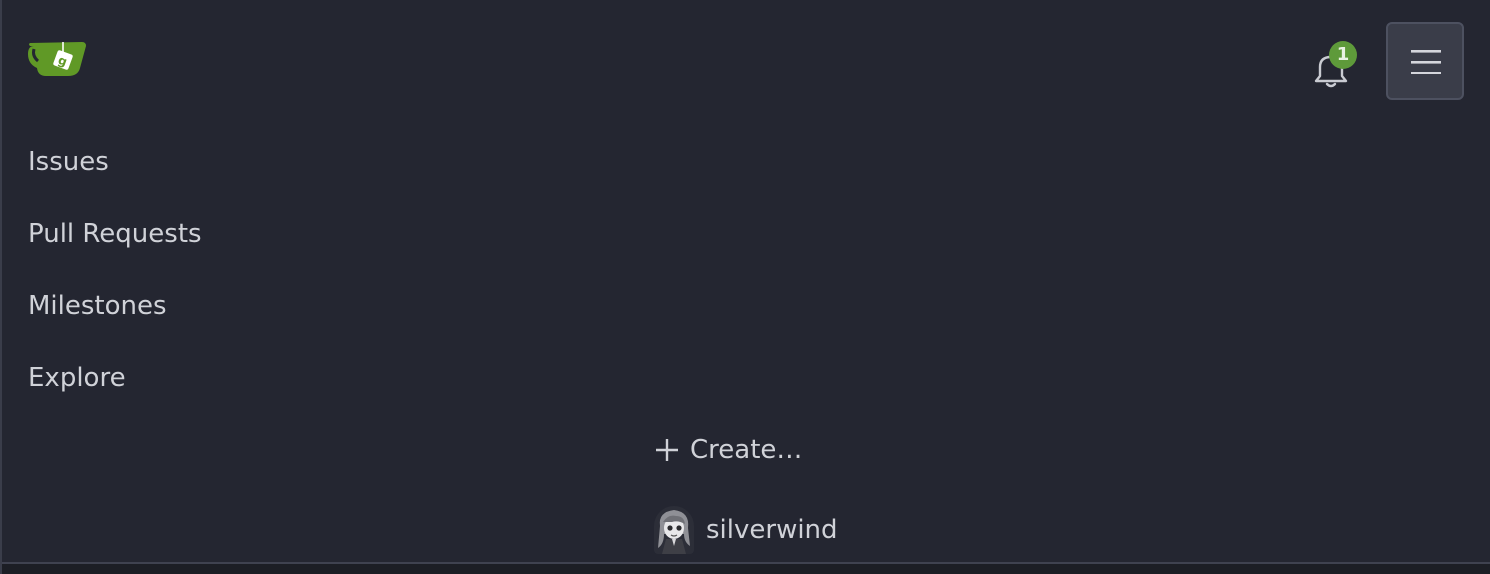 Image resolution: width=1490 pixels, height=574 pixels. I want to click on user-avatar-icon, so click(674, 530).